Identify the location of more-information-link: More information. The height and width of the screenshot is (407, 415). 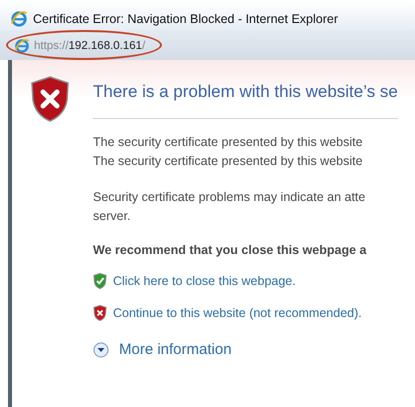
(175, 349).